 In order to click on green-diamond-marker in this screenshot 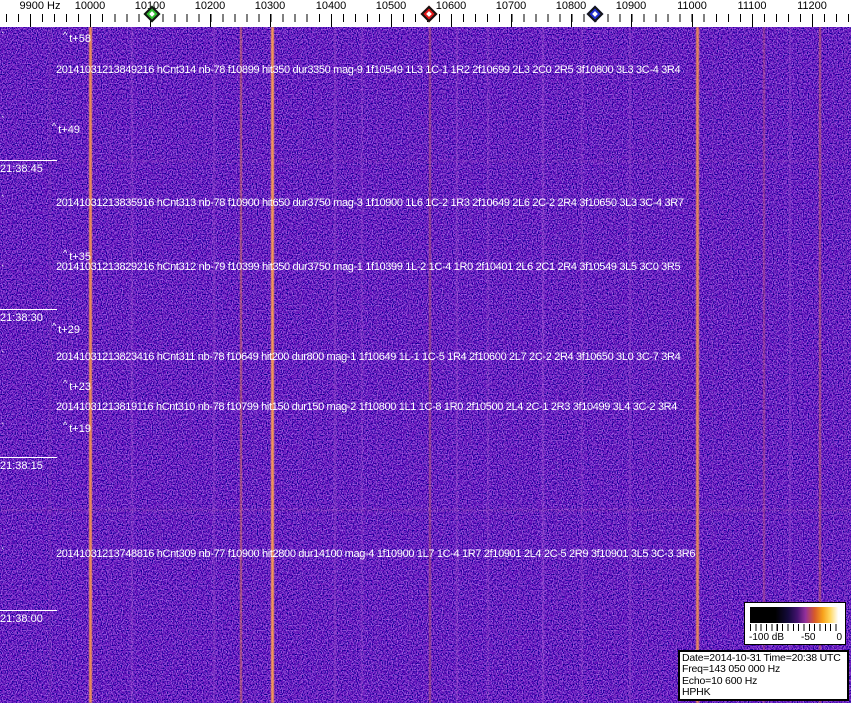, I will do `click(152, 14)`.